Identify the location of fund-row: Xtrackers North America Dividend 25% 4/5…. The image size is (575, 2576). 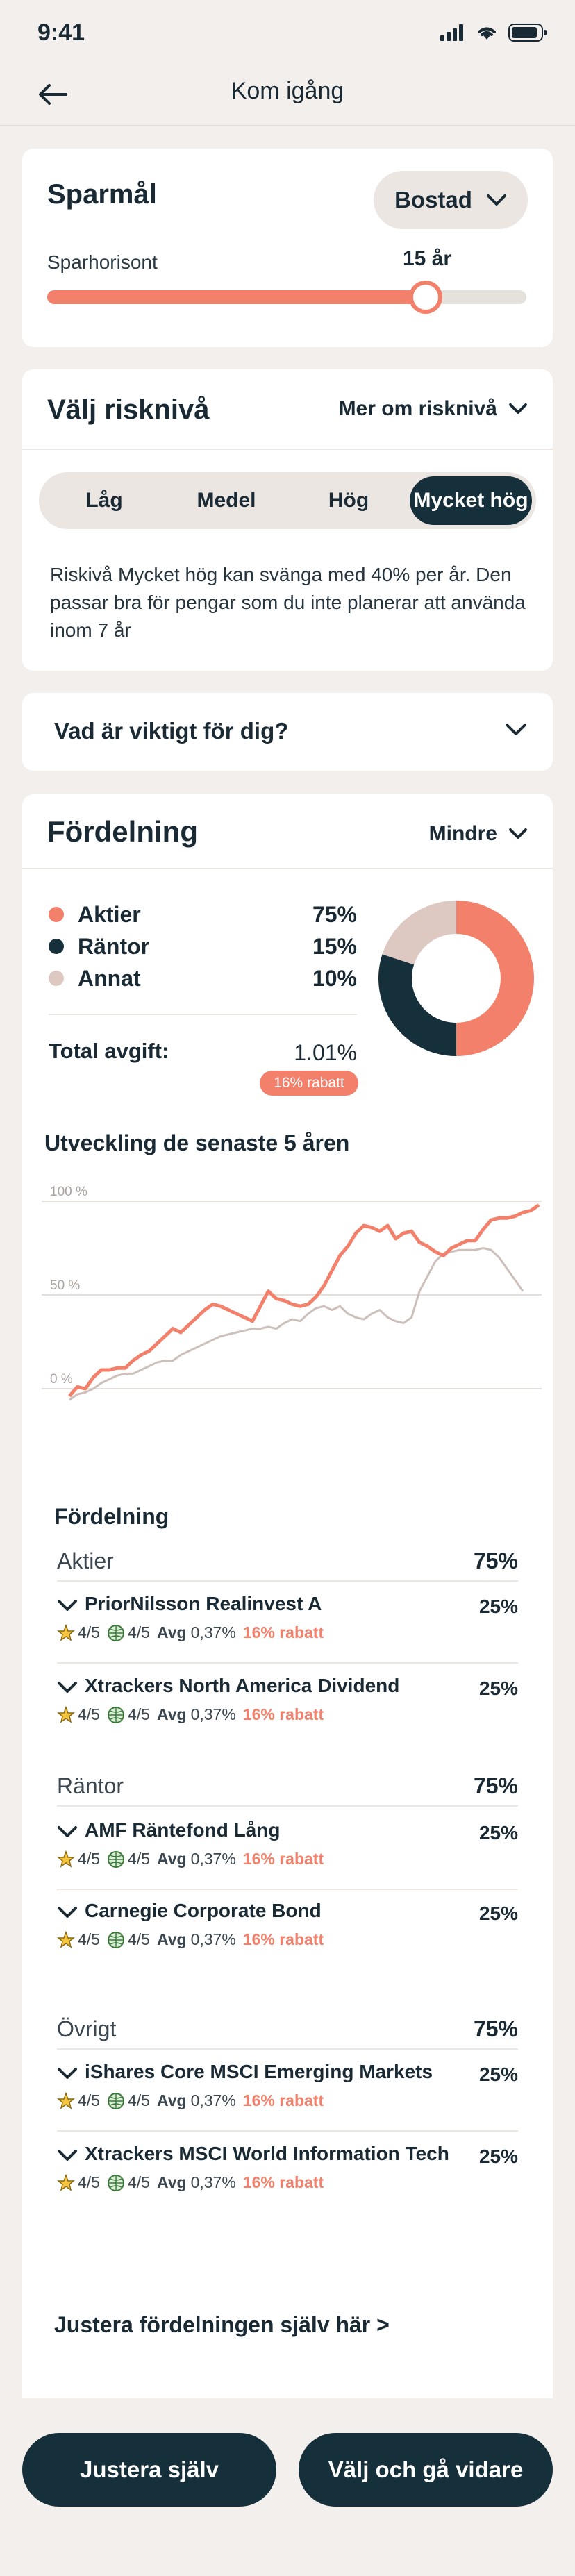
(287, 1705).